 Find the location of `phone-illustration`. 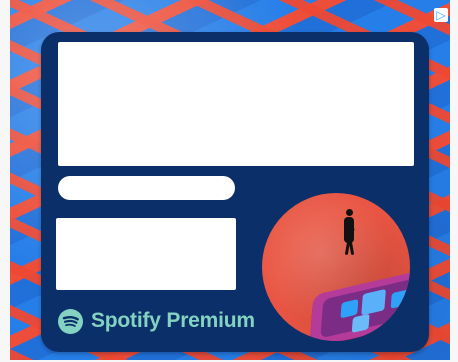

phone-illustration is located at coordinates (359, 304).